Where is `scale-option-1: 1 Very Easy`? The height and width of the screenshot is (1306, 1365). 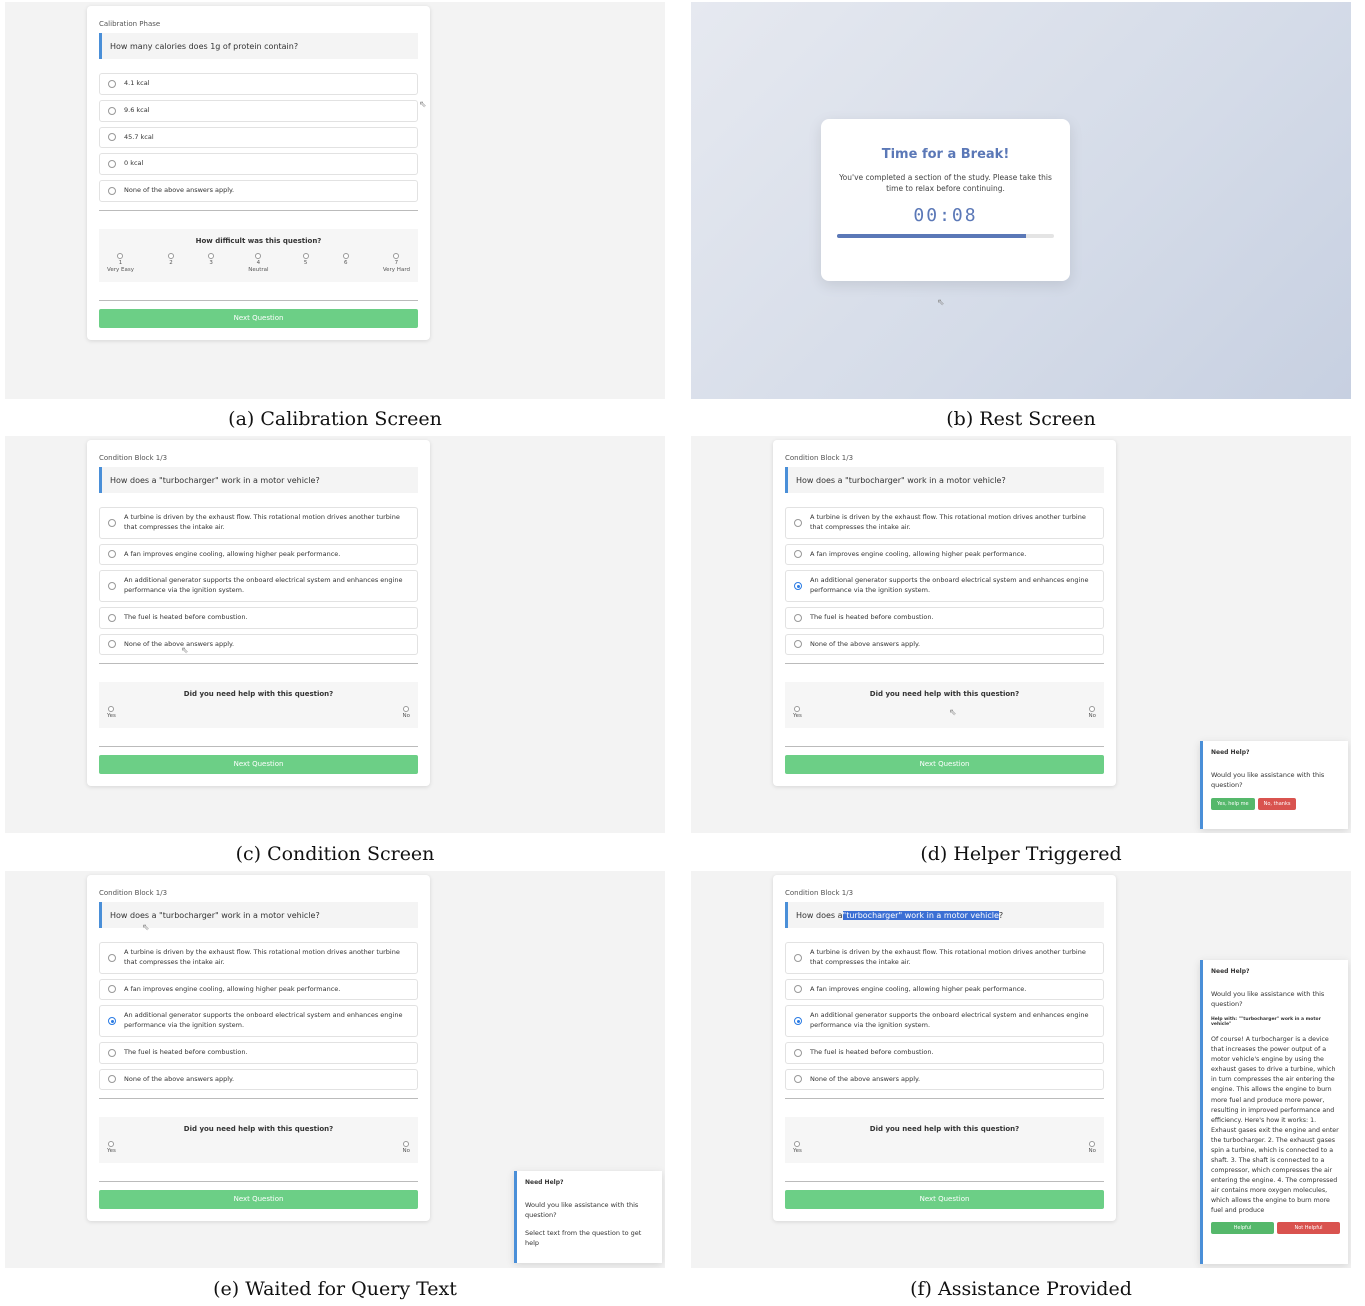
scale-option-1: 1 Very Easy is located at coordinates (120, 263).